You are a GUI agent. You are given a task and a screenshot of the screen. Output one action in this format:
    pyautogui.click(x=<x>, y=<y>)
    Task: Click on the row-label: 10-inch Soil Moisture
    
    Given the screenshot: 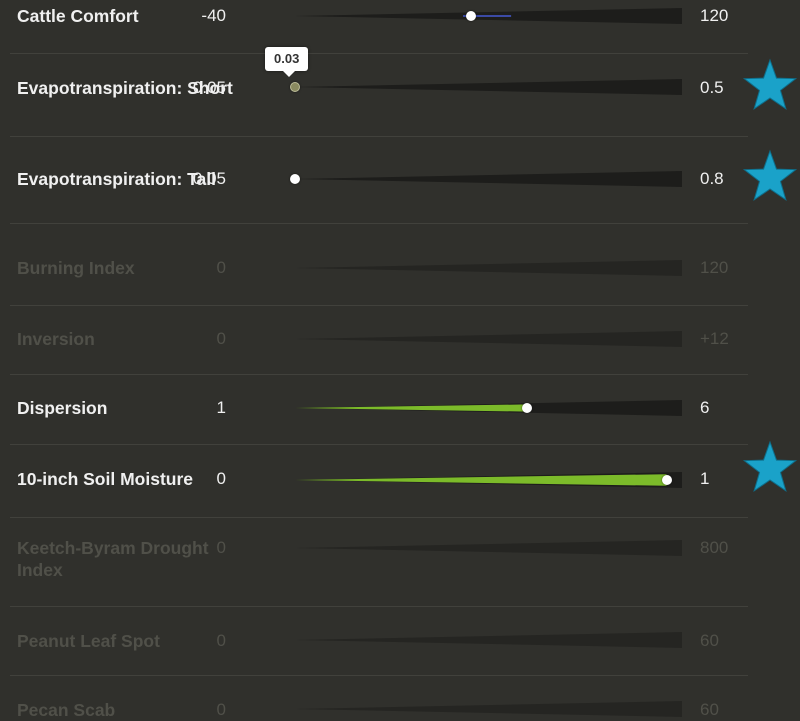 What is the action you would take?
    pyautogui.click(x=105, y=479)
    